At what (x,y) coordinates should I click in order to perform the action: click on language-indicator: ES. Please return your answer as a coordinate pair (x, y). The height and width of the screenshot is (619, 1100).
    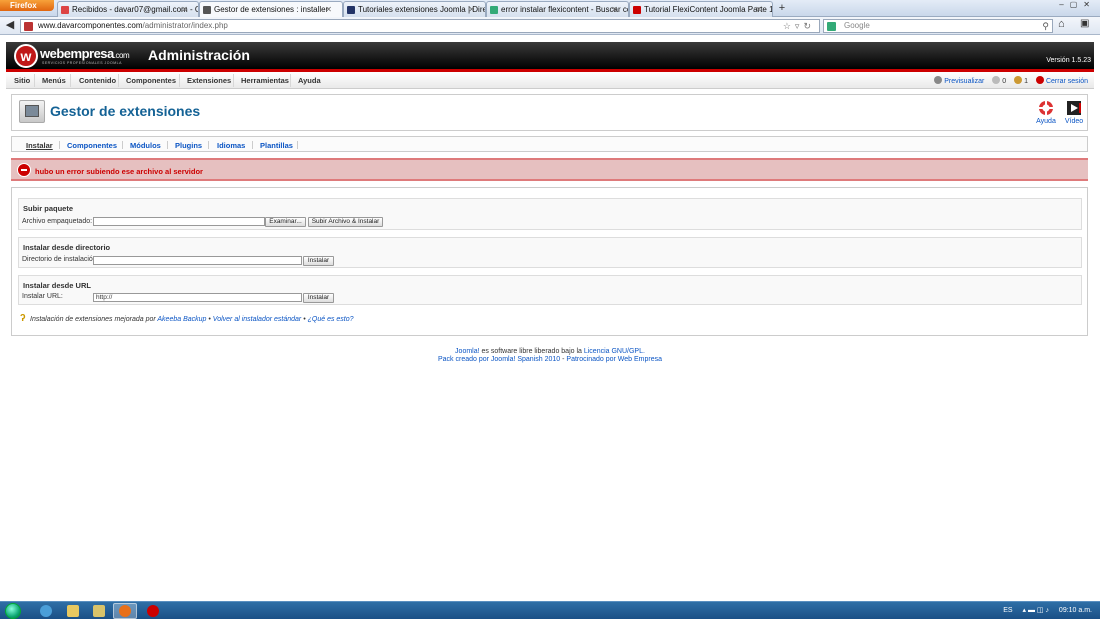
    Looking at the image, I should click on (1007, 610).